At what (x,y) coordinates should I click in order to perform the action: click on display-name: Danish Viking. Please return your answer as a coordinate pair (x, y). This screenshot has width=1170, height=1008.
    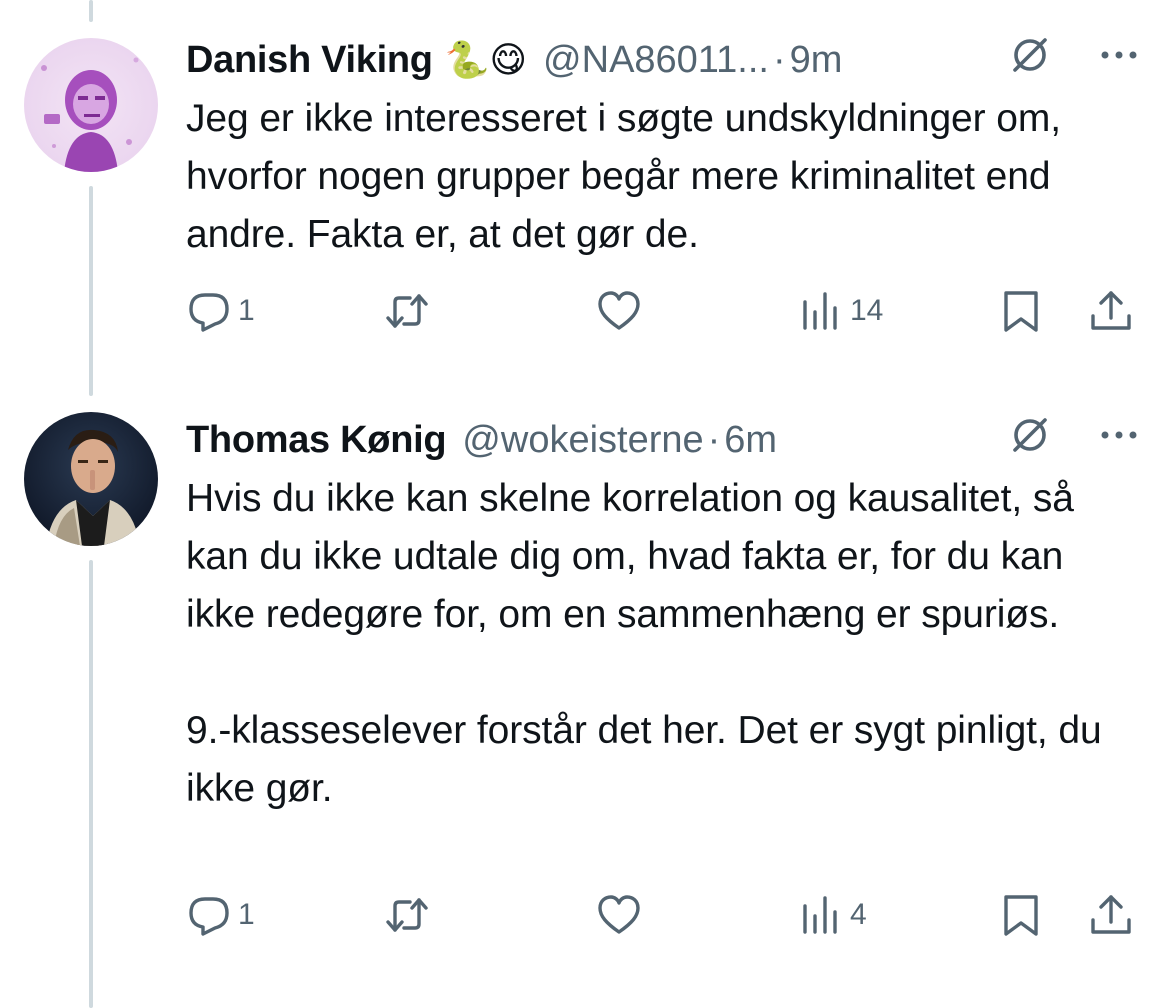
    Looking at the image, I should click on (309, 60).